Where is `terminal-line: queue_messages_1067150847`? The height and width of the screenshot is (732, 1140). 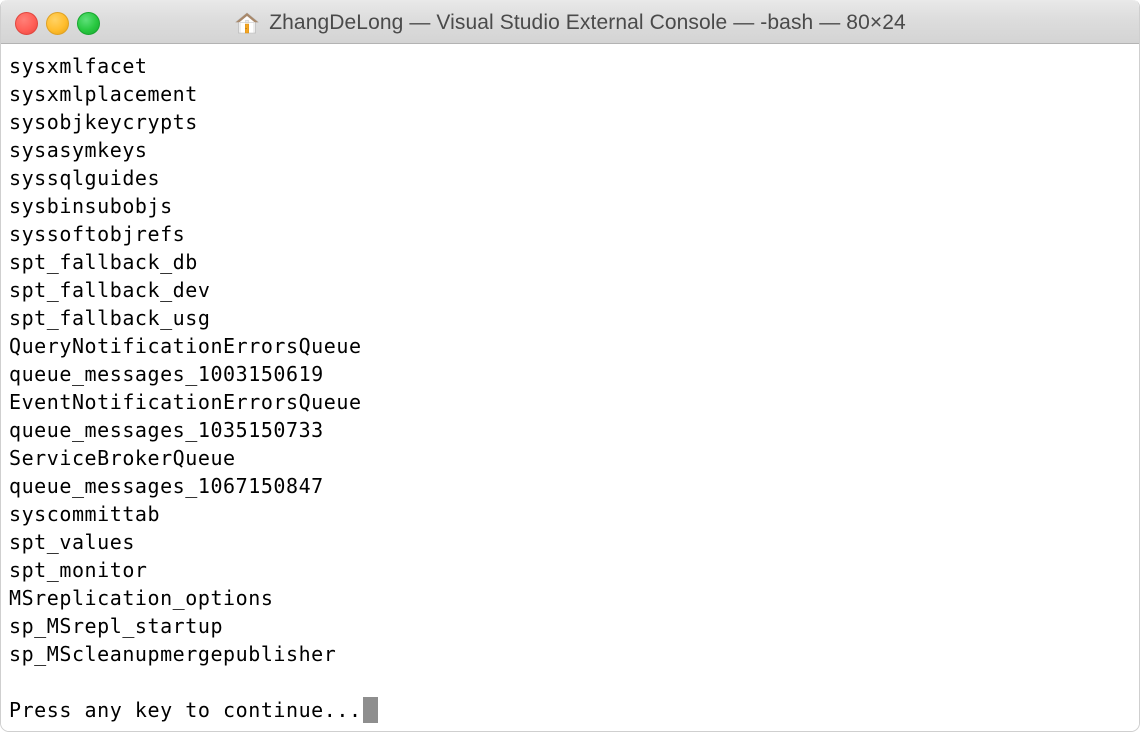 terminal-line: queue_messages_1067150847 is located at coordinates (166, 486).